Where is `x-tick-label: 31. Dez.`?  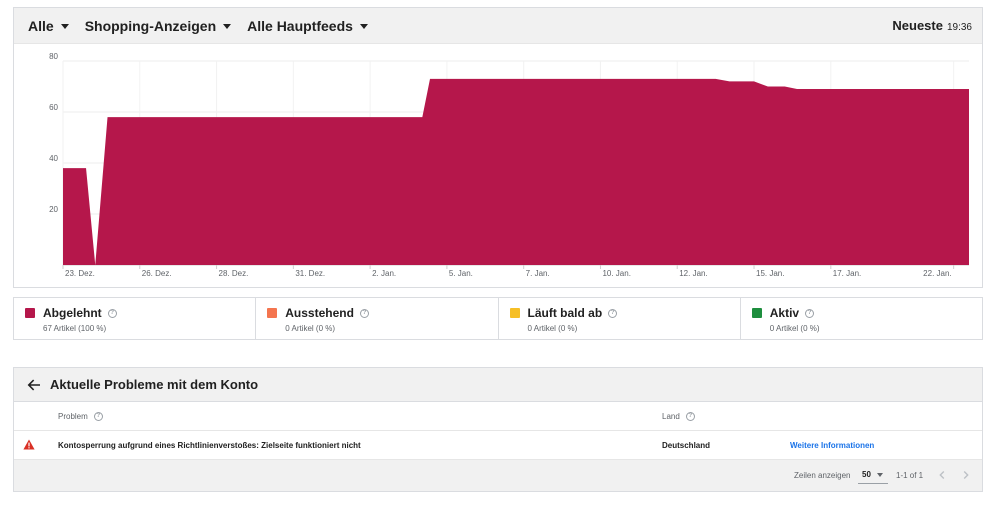
x-tick-label: 31. Dez. is located at coordinates (310, 273).